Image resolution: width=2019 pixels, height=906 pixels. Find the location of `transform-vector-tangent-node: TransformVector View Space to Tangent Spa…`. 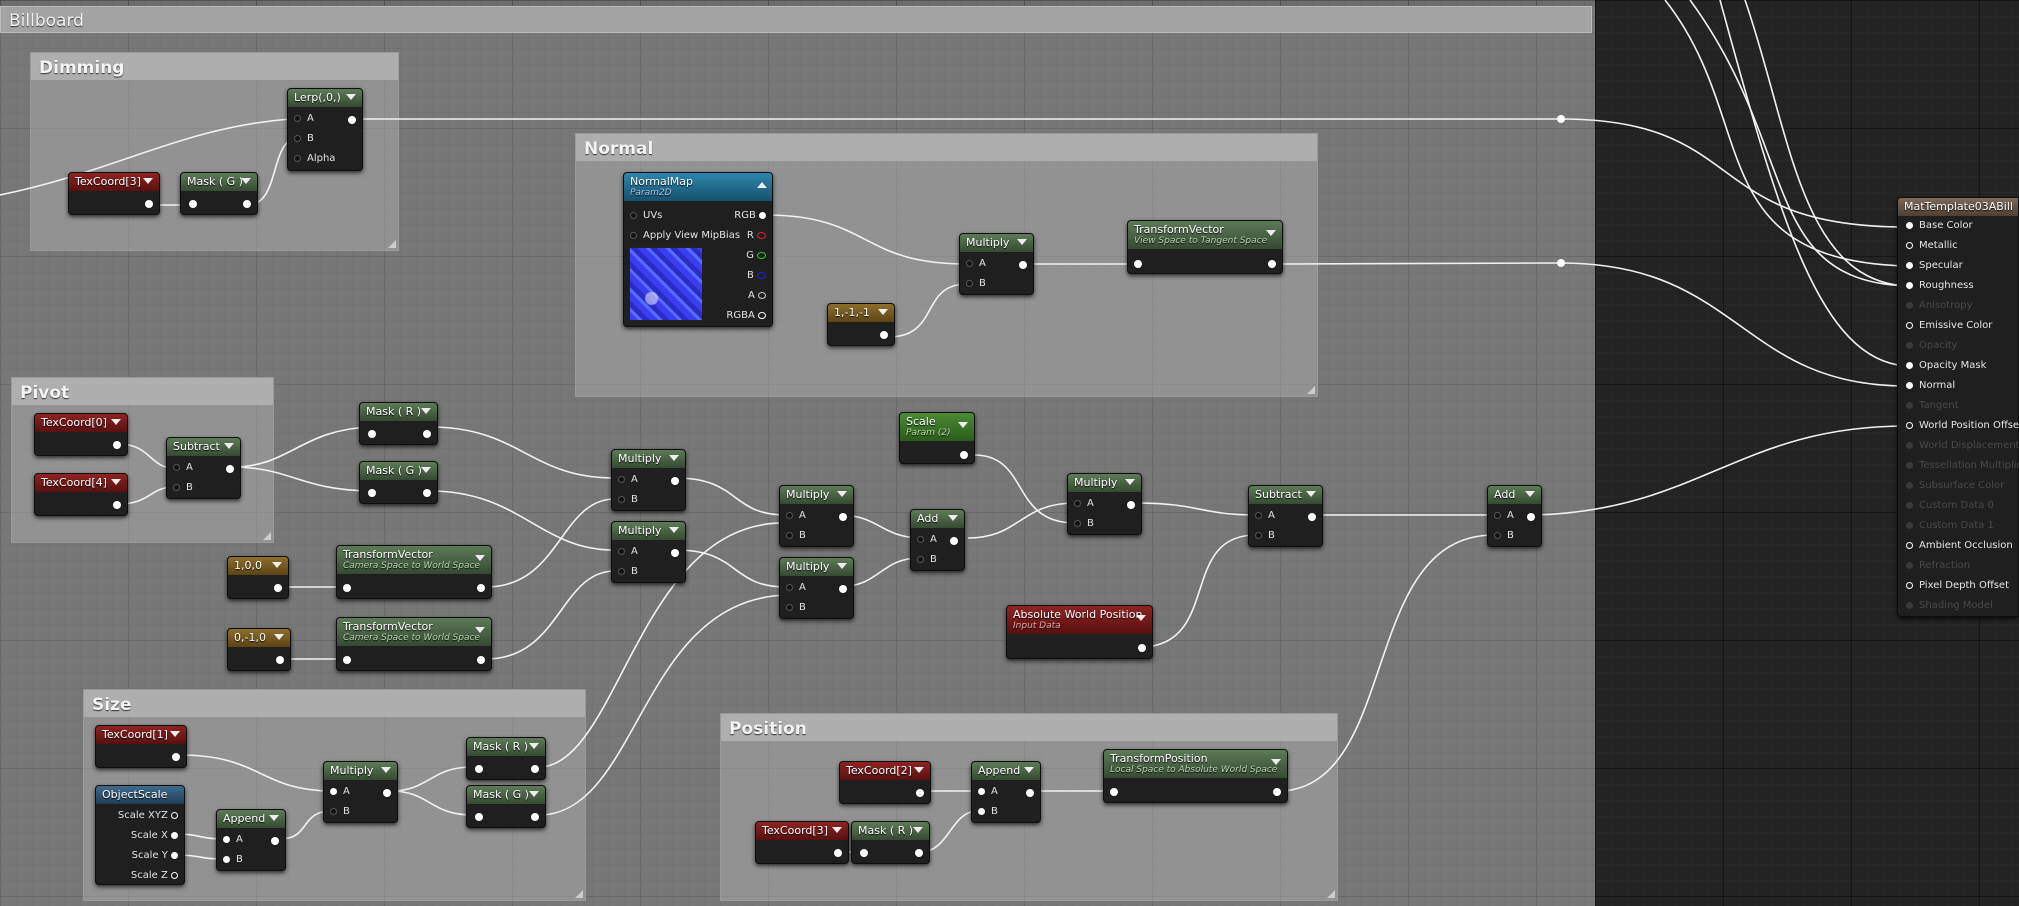

transform-vector-tangent-node: TransformVector View Space to Tangent Spa… is located at coordinates (1205, 247).